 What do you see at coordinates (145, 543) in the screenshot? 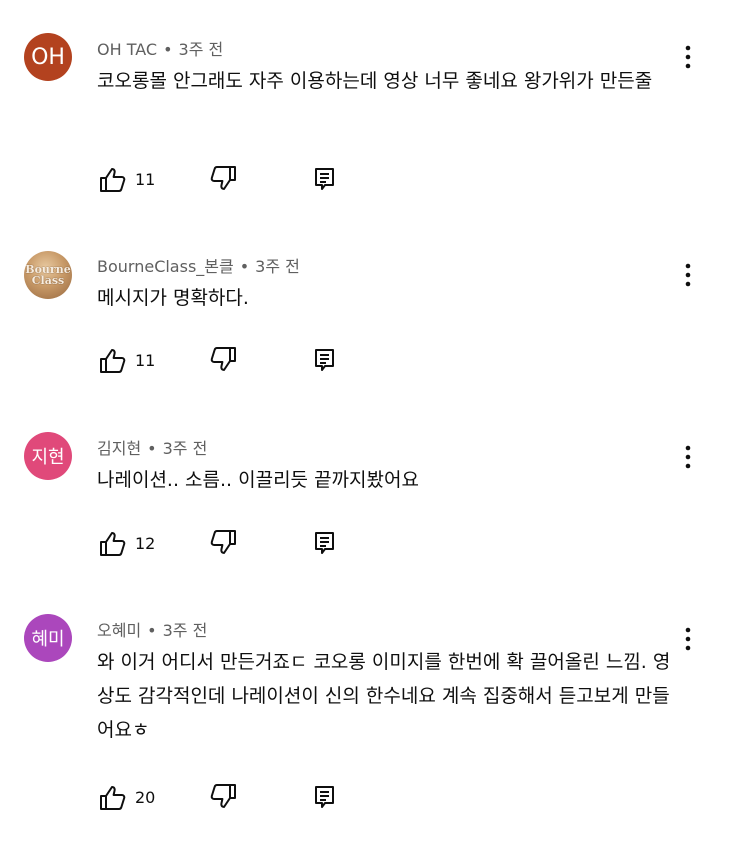
I see `like-count: 12` at bounding box center [145, 543].